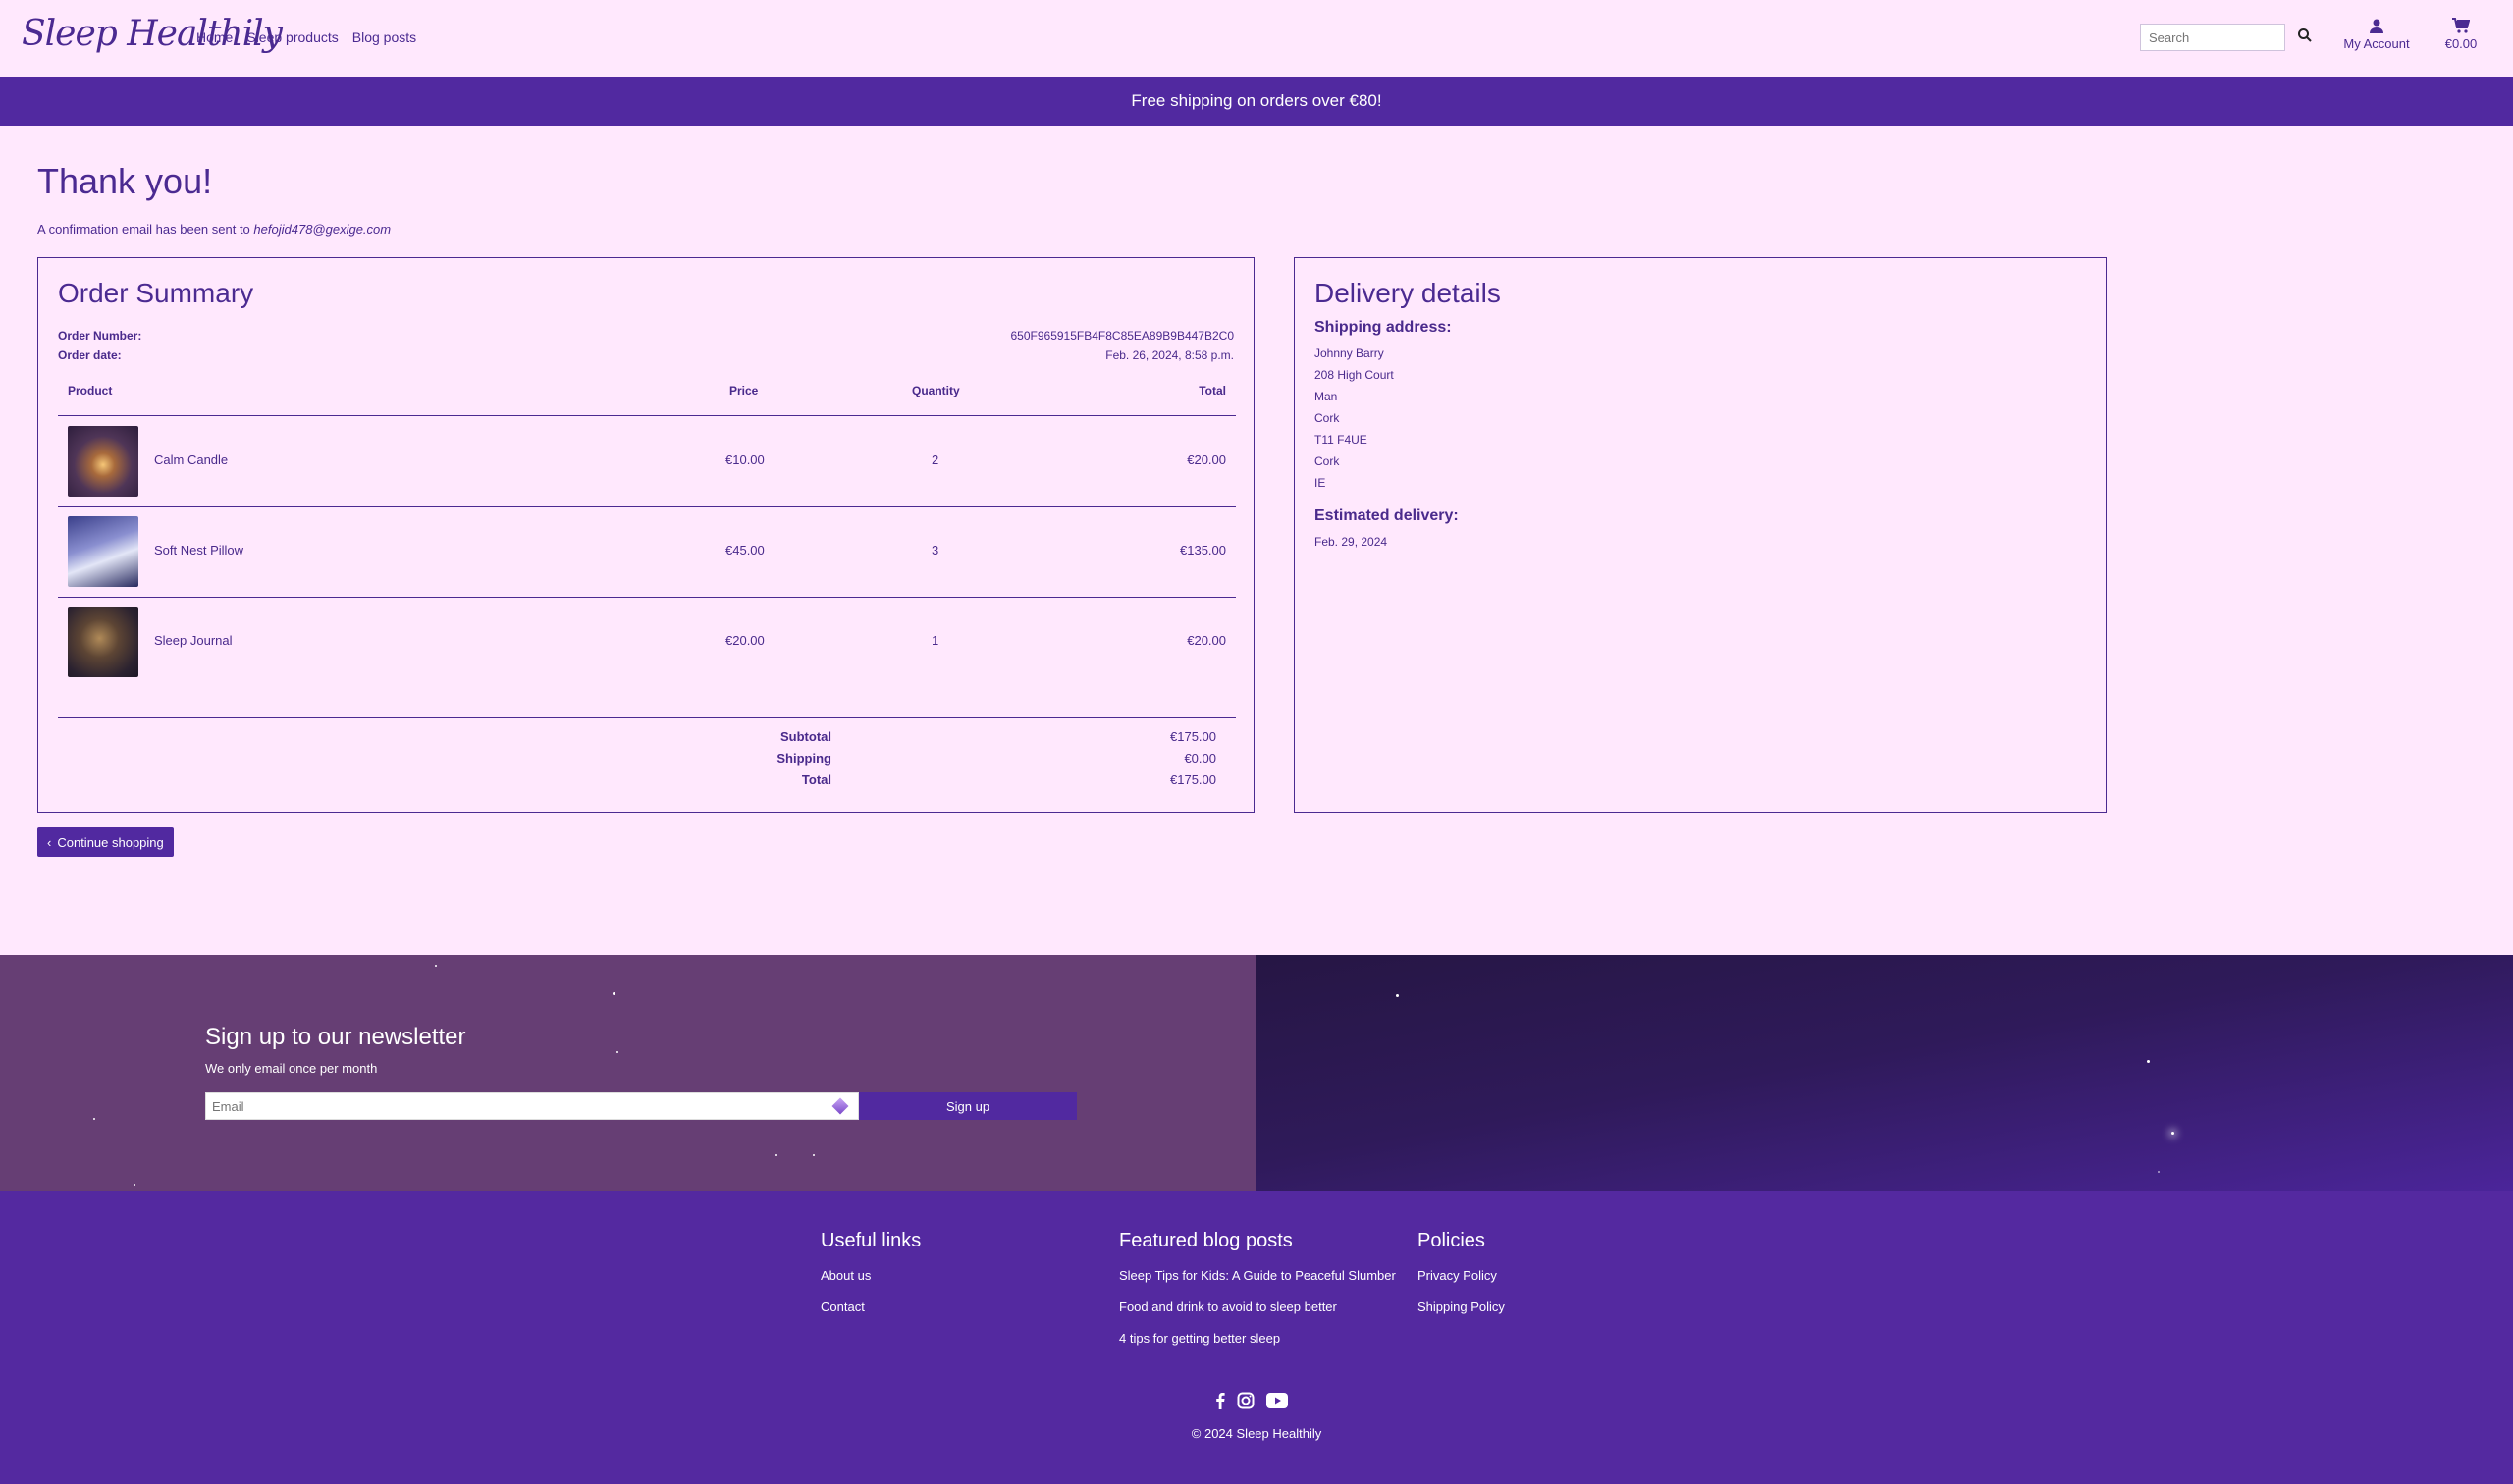 The image size is (2513, 1484). What do you see at coordinates (2376, 27) in the screenshot?
I see `user-icon` at bounding box center [2376, 27].